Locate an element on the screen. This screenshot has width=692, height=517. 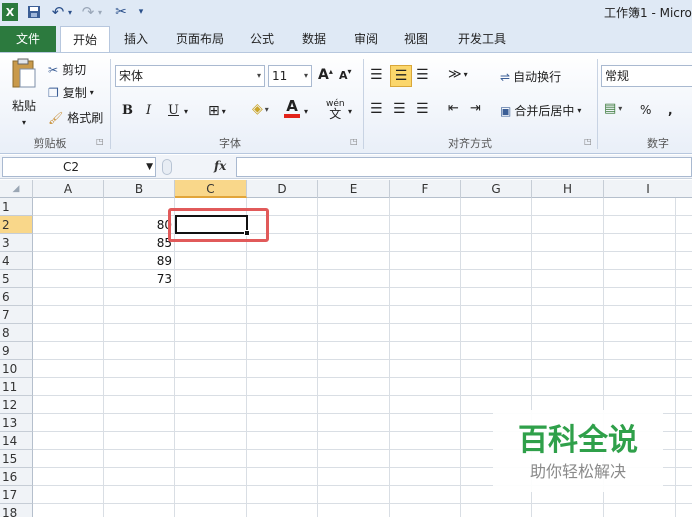
excel-app-icon: X is located at coordinates (10, 12).